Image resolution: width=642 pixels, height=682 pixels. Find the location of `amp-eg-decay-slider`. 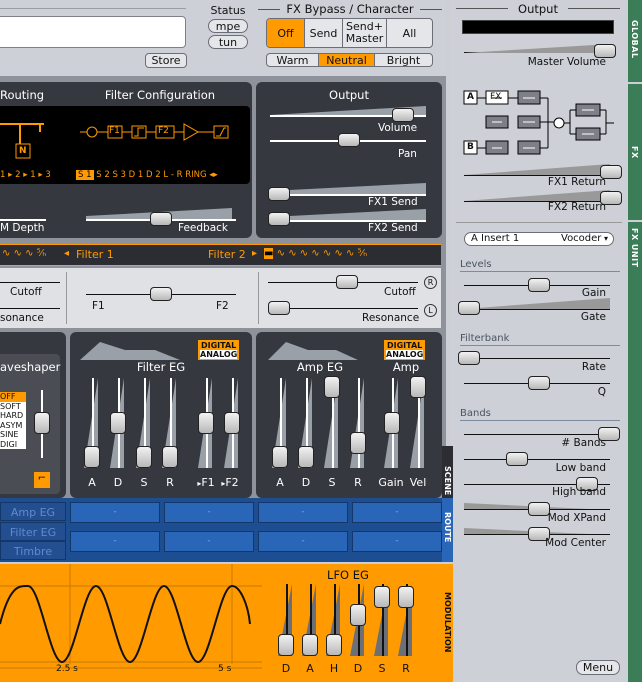

amp-eg-decay-slider is located at coordinates (306, 457).